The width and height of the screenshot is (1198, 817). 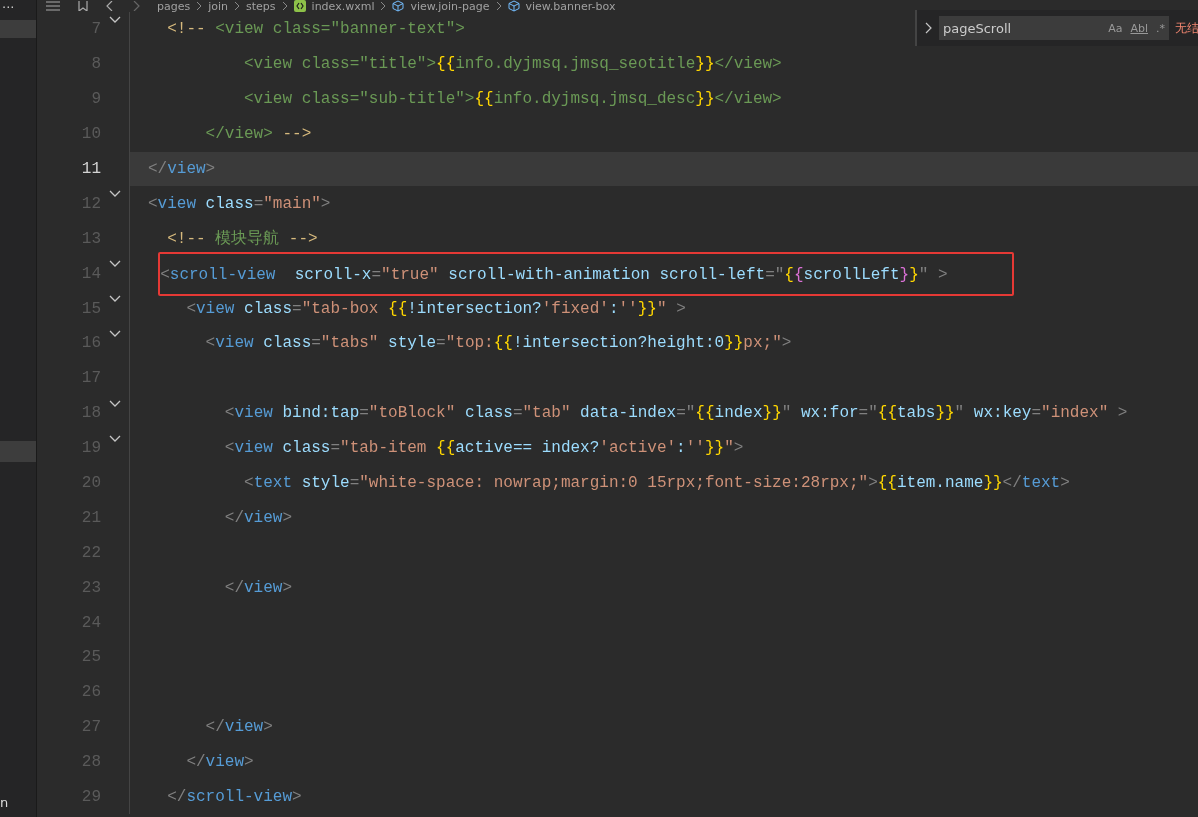 I want to click on forward-icon, so click(x=136, y=6).